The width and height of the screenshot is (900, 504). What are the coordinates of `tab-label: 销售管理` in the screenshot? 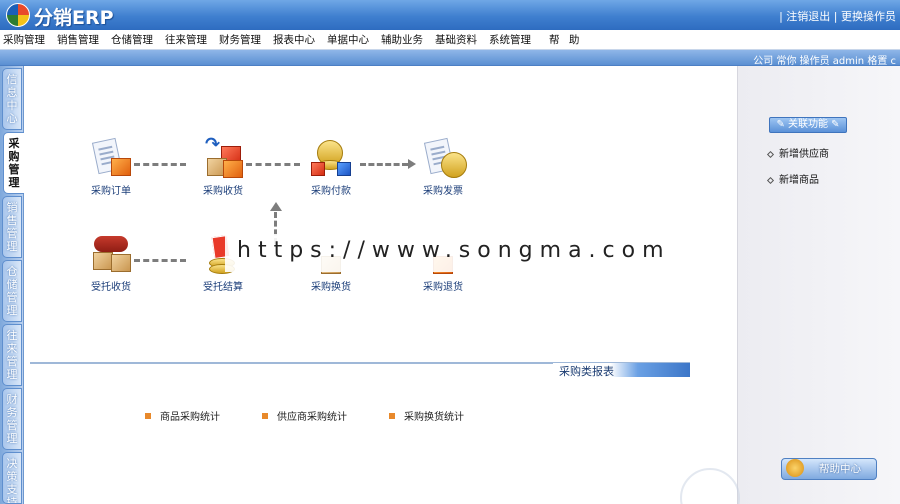 It's located at (12, 227).